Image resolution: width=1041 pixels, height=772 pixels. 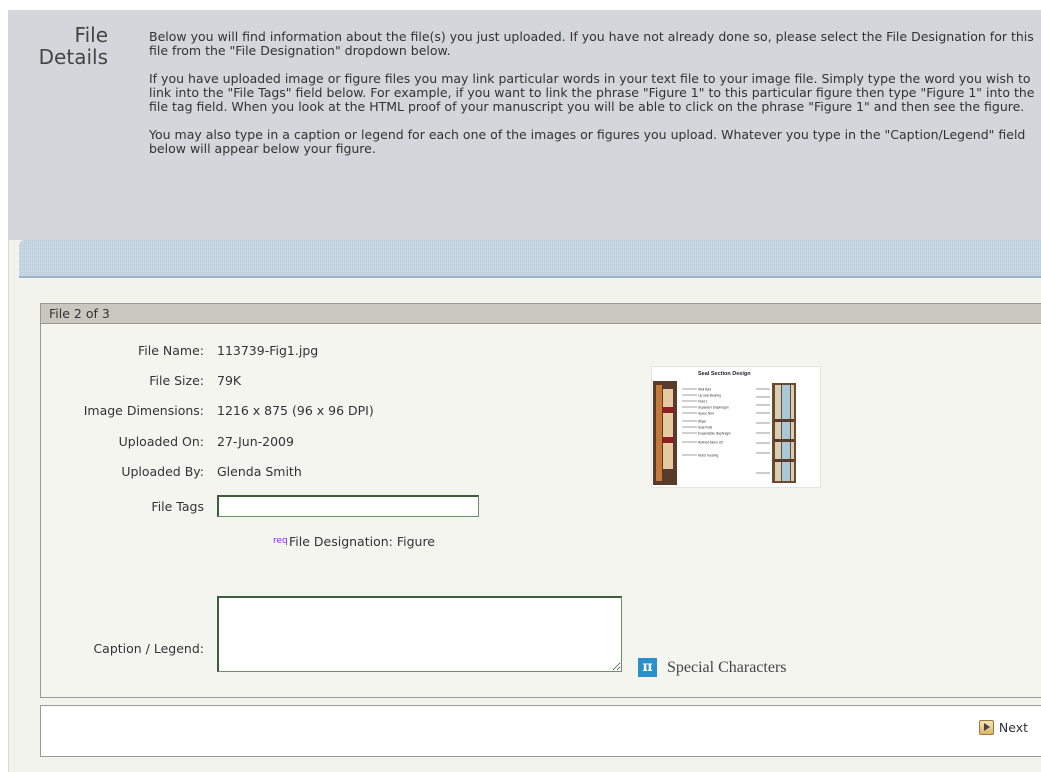 I want to click on page-title: File Details, so click(x=58, y=46).